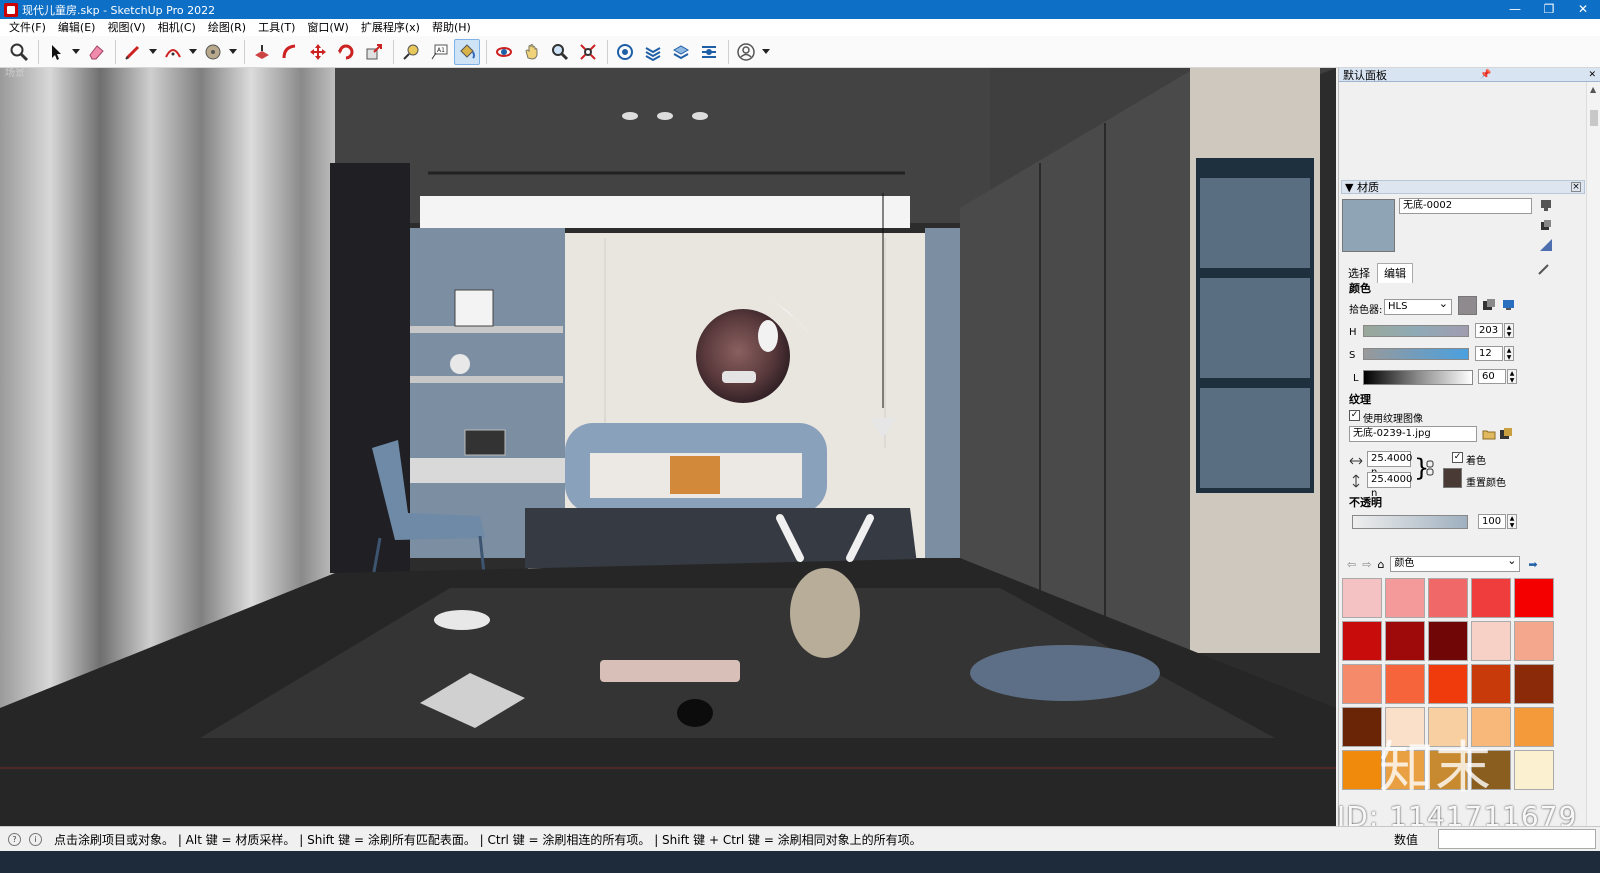 The image size is (1600, 873). What do you see at coordinates (1463, 187) in the screenshot?
I see `materials-tray-header: ▼ 材质 ×` at bounding box center [1463, 187].